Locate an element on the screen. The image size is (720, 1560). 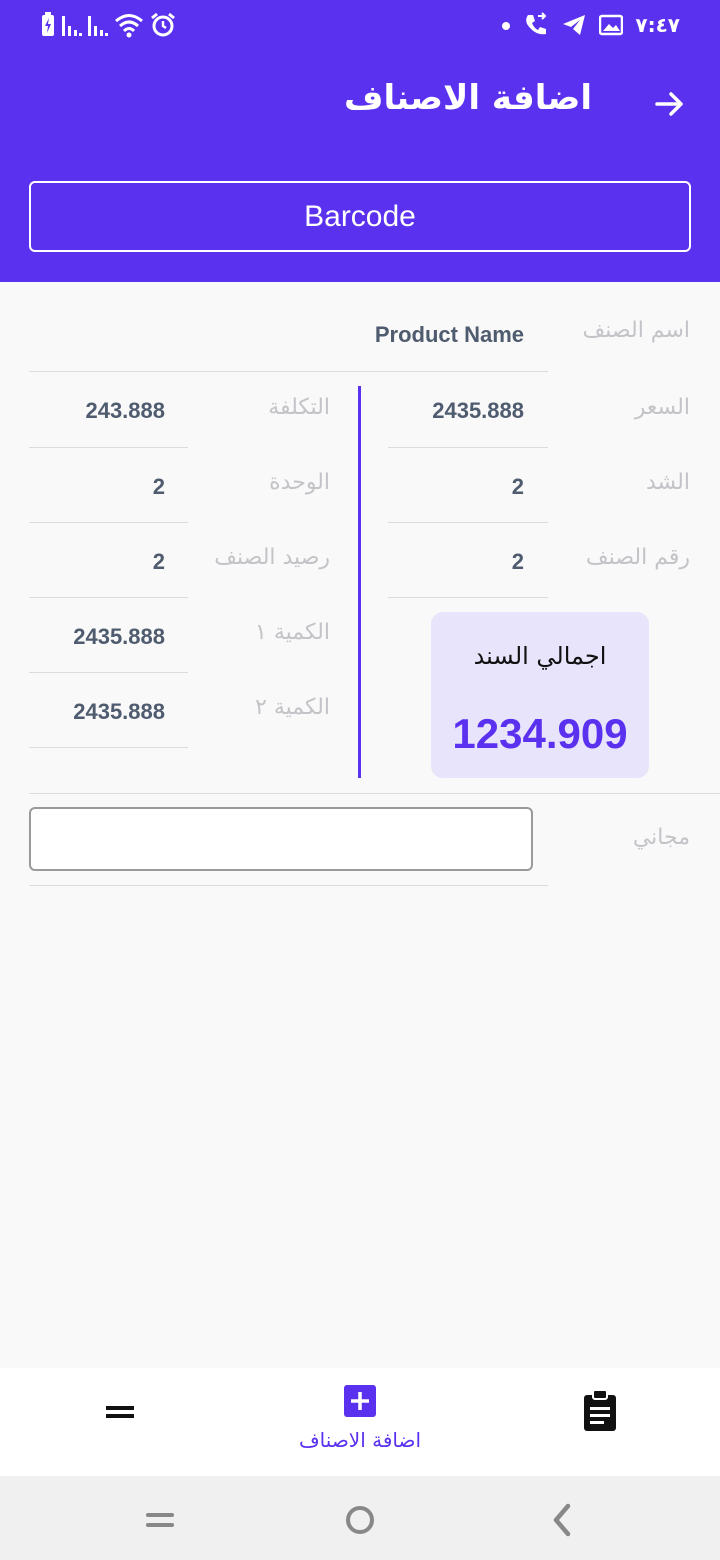
pack-label: الشد is located at coordinates (668, 482).